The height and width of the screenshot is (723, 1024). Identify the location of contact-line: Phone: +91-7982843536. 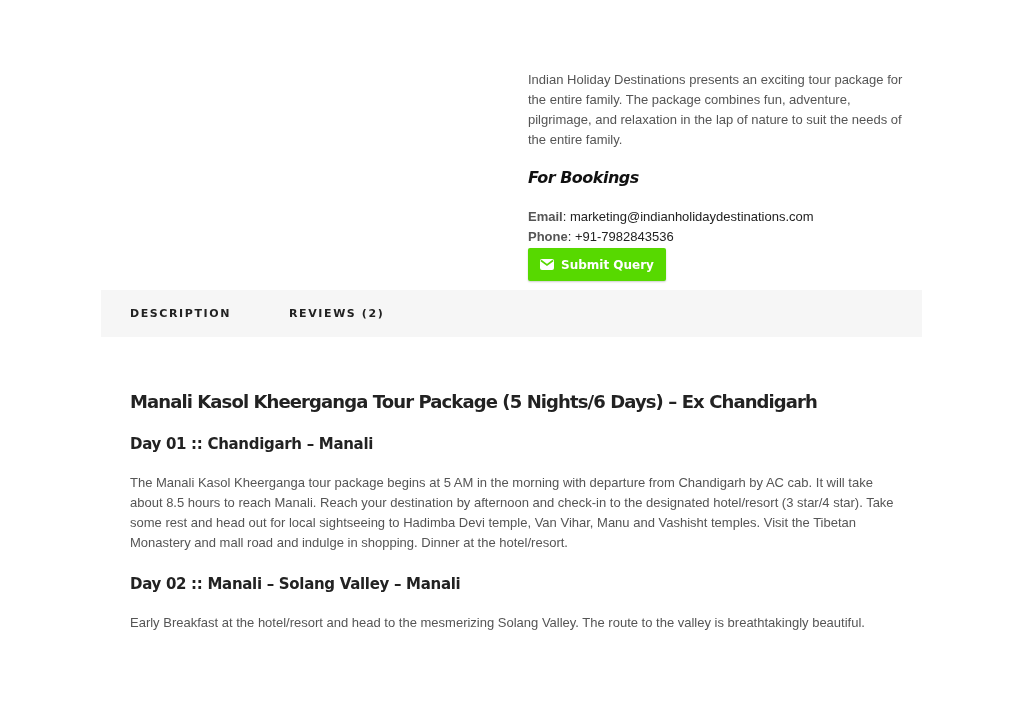
(601, 237).